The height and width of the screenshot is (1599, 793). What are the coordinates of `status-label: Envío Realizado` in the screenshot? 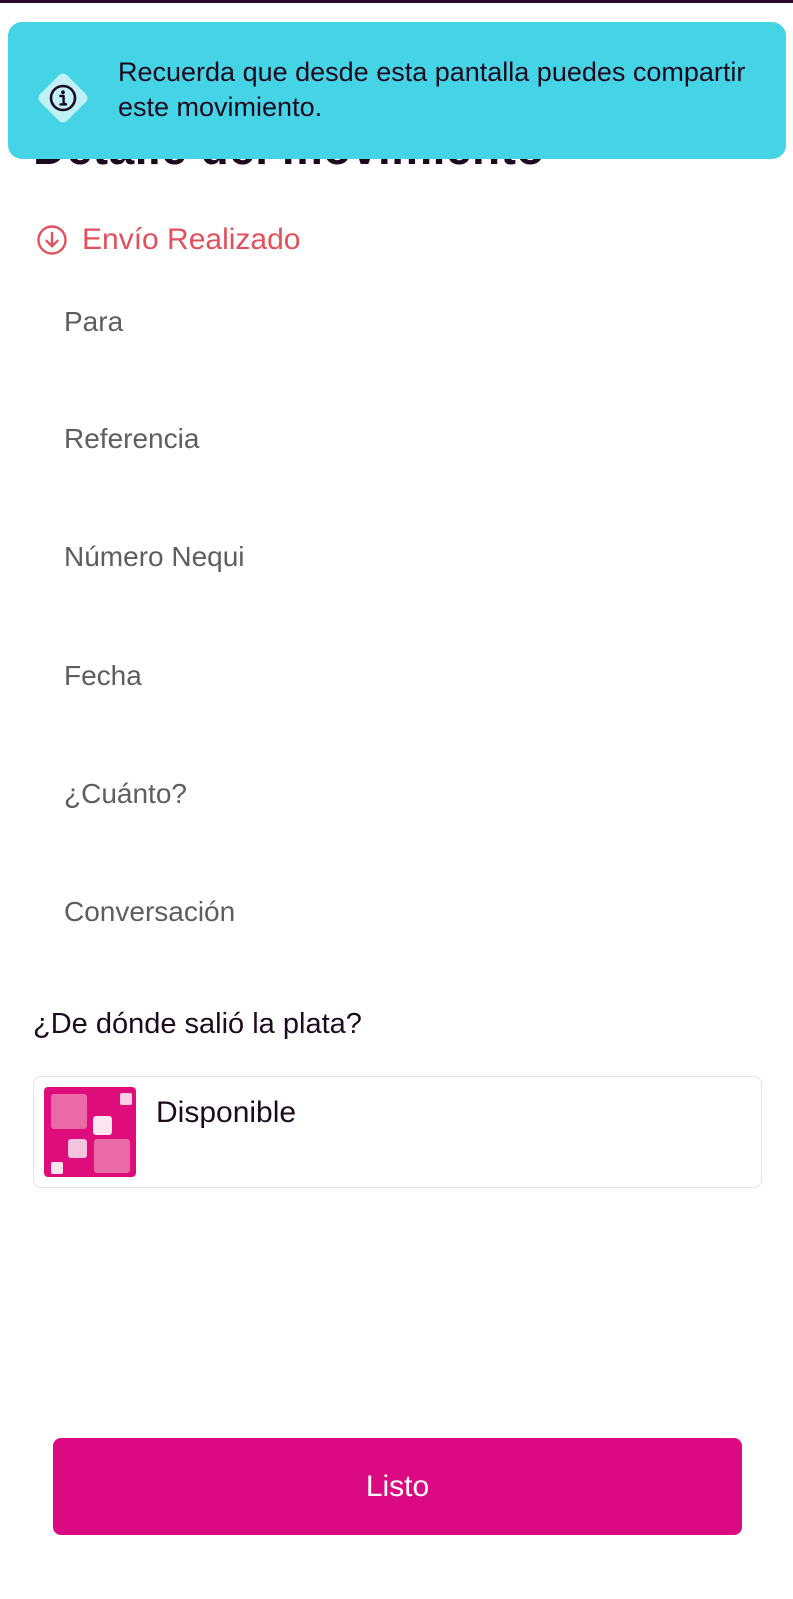 It's located at (191, 239).